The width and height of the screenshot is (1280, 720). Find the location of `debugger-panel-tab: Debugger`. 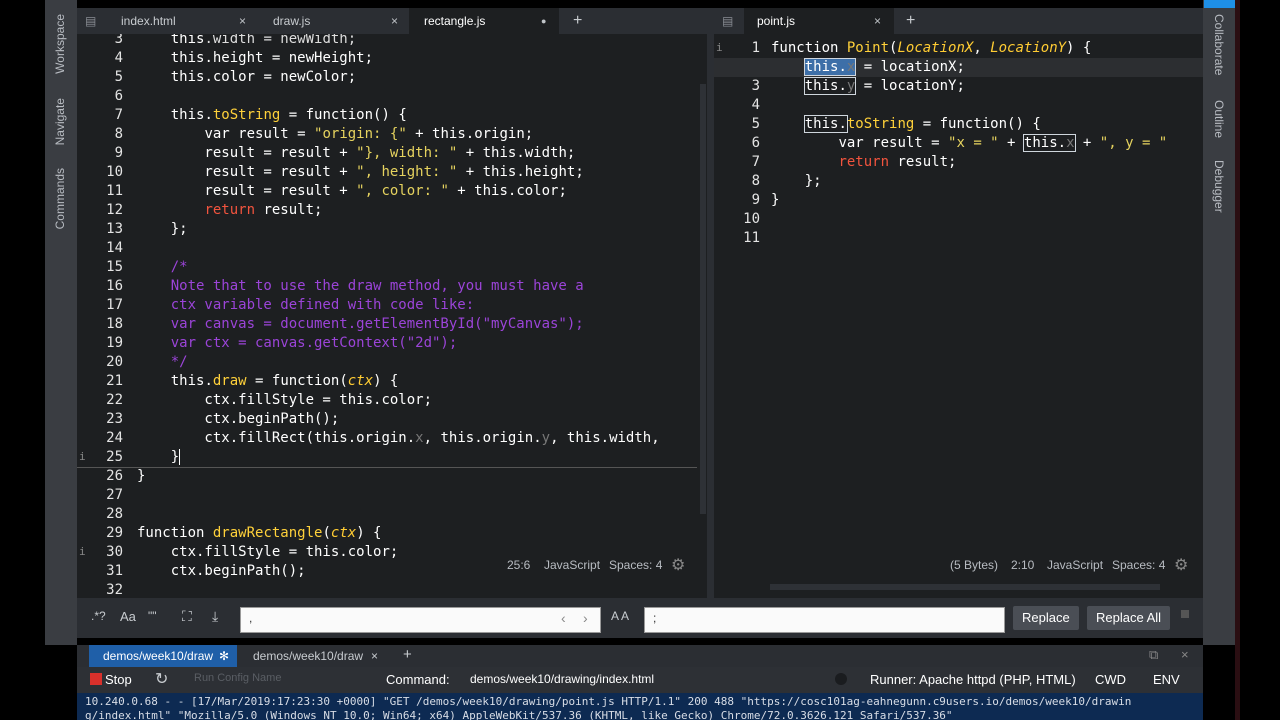

debugger-panel-tab: Debugger is located at coordinates (1219, 186).